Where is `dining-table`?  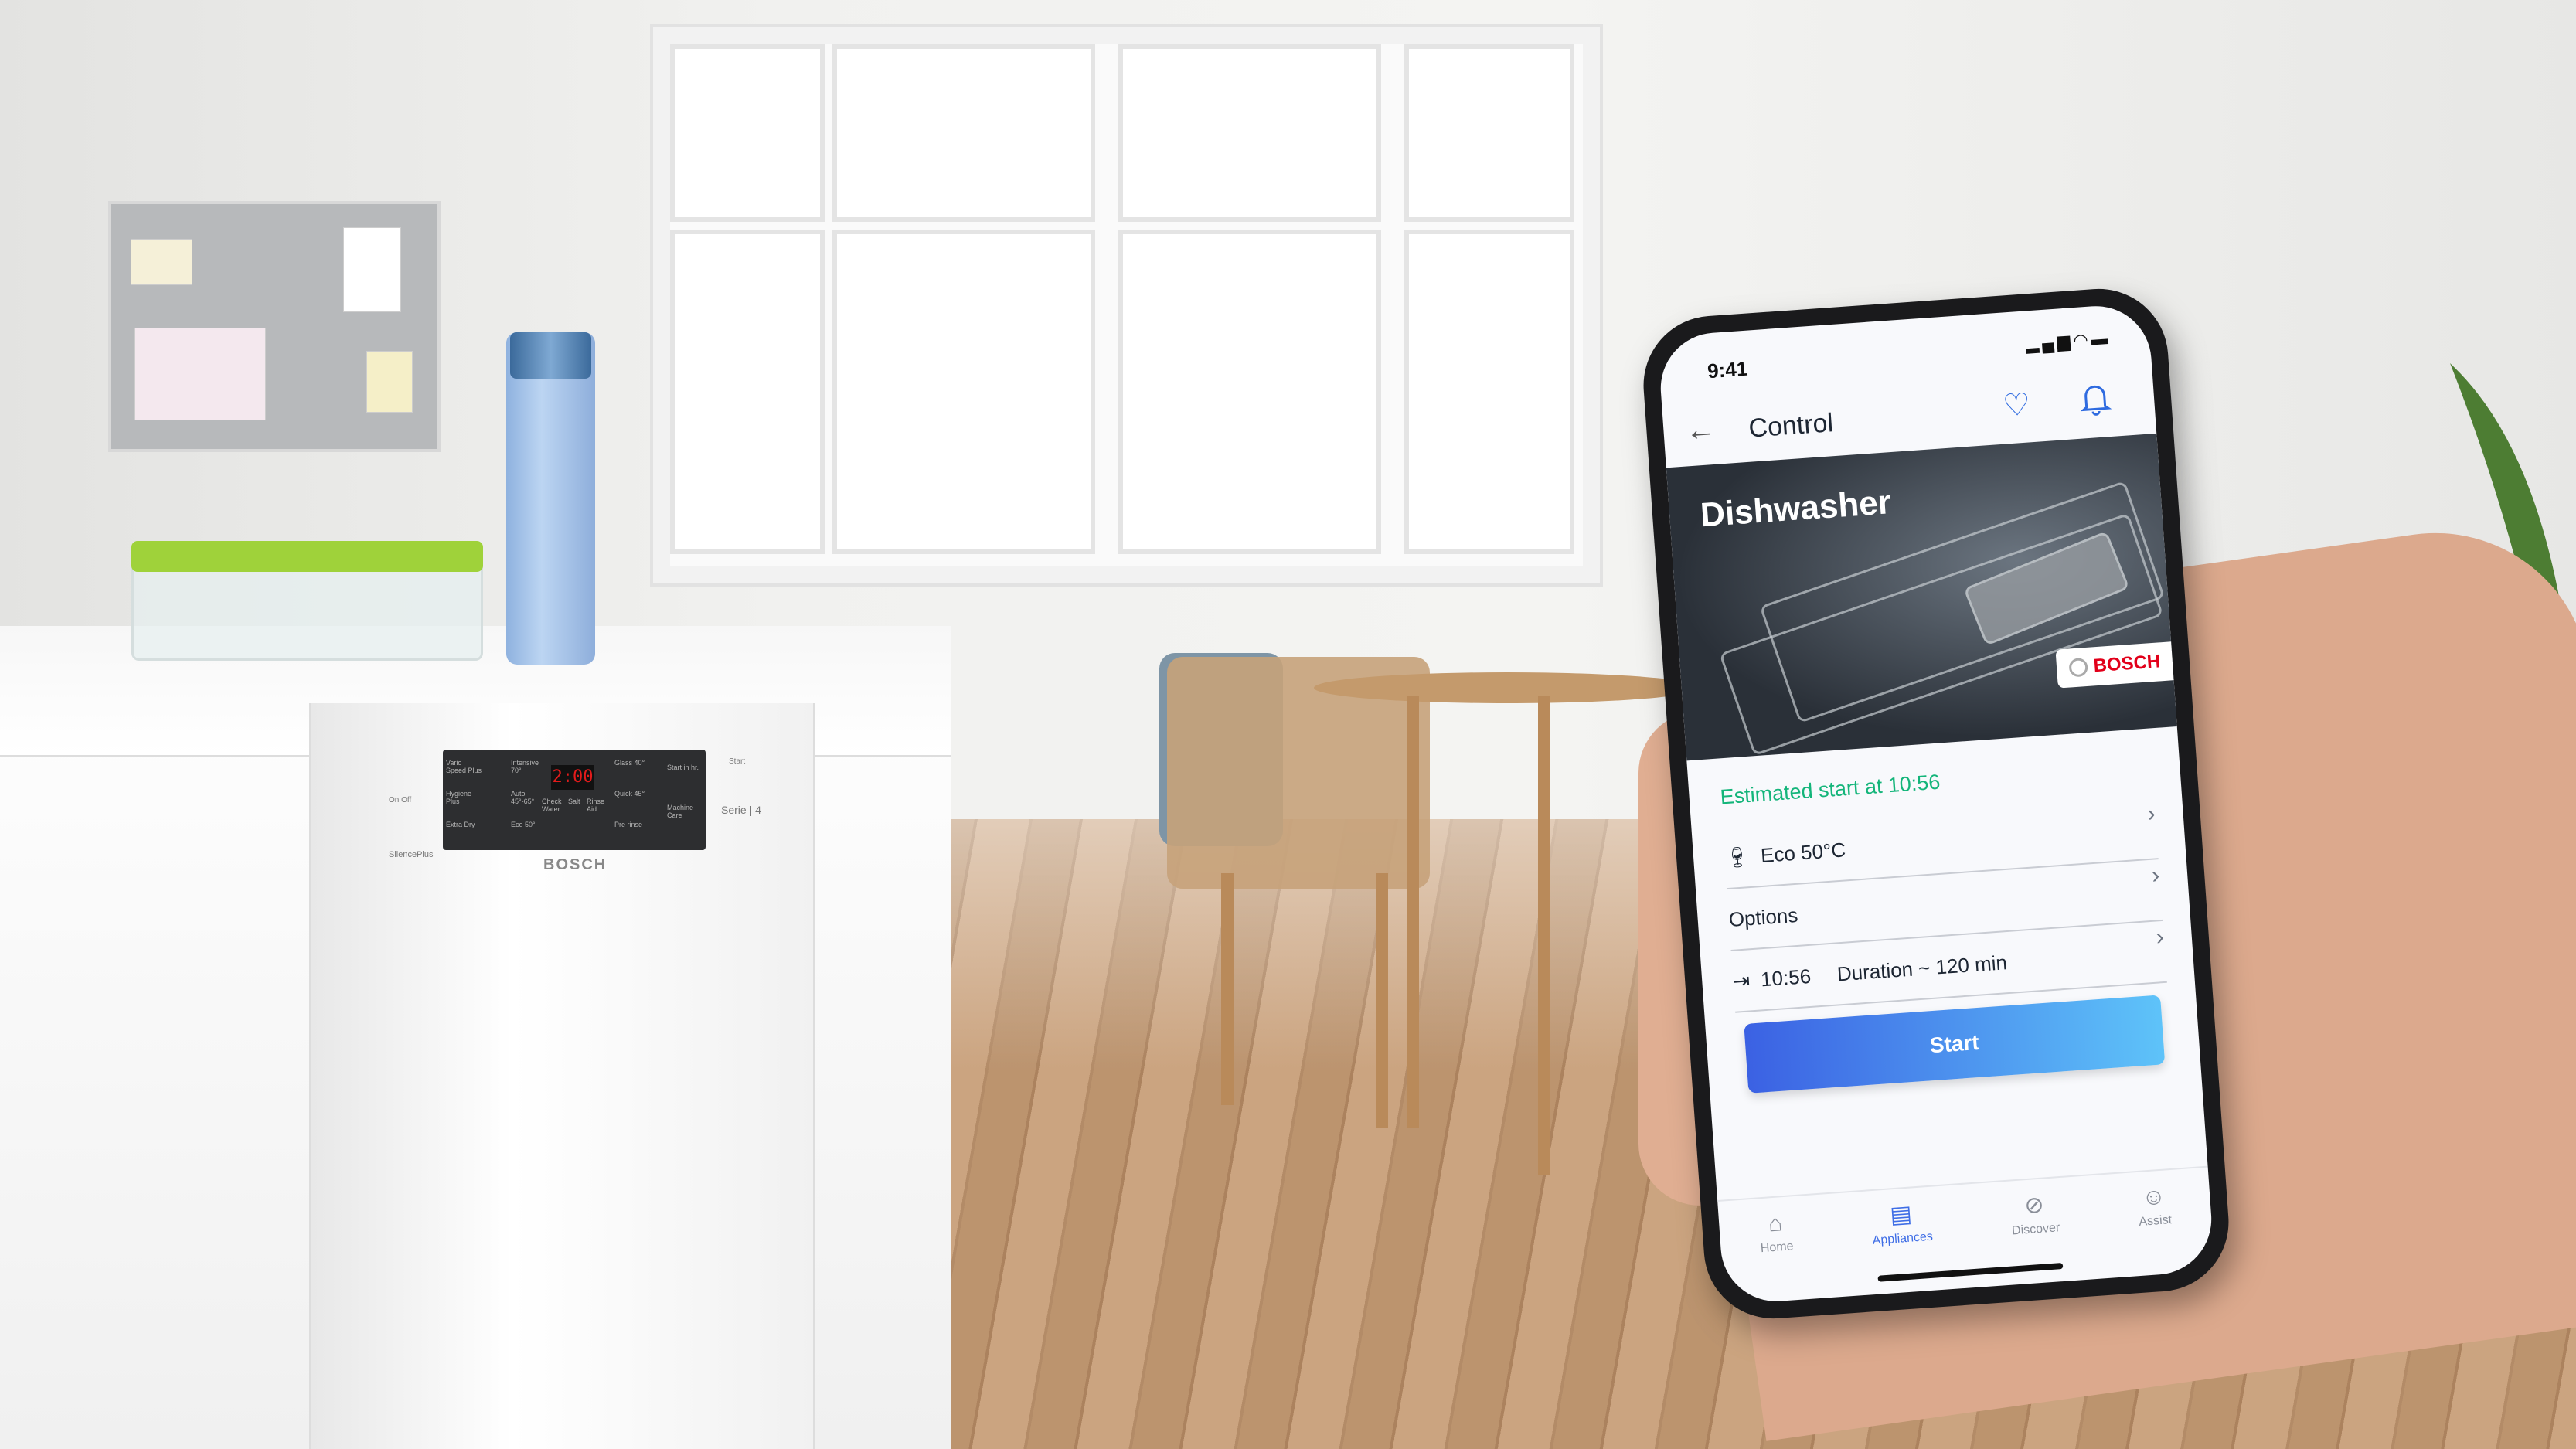 dining-table is located at coordinates (1507, 688).